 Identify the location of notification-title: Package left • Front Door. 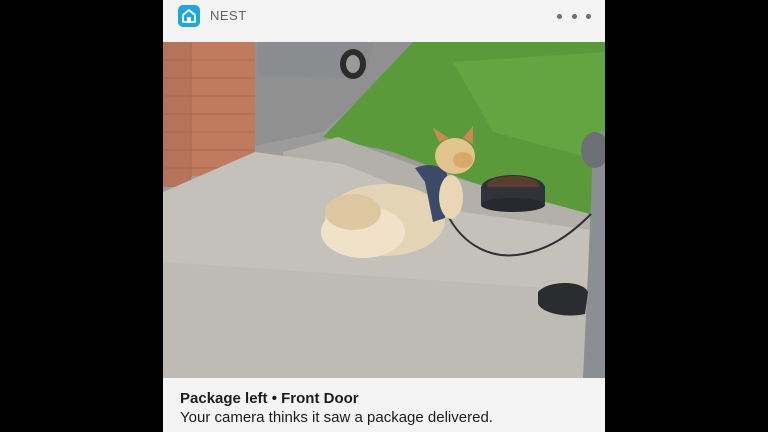
(269, 398).